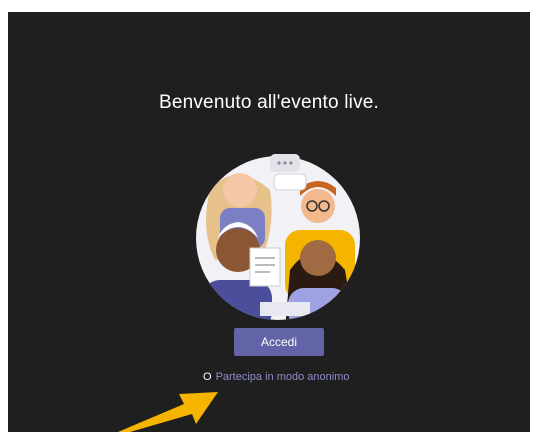 The width and height of the screenshot is (538, 432). I want to click on welcome-title: Benvenuto all'evento live., so click(269, 102).